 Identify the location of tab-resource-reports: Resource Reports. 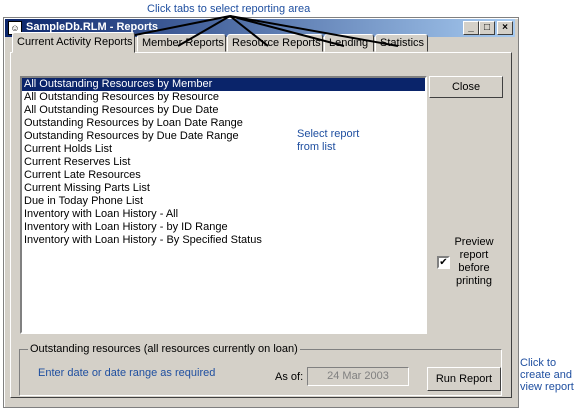
(275, 43).